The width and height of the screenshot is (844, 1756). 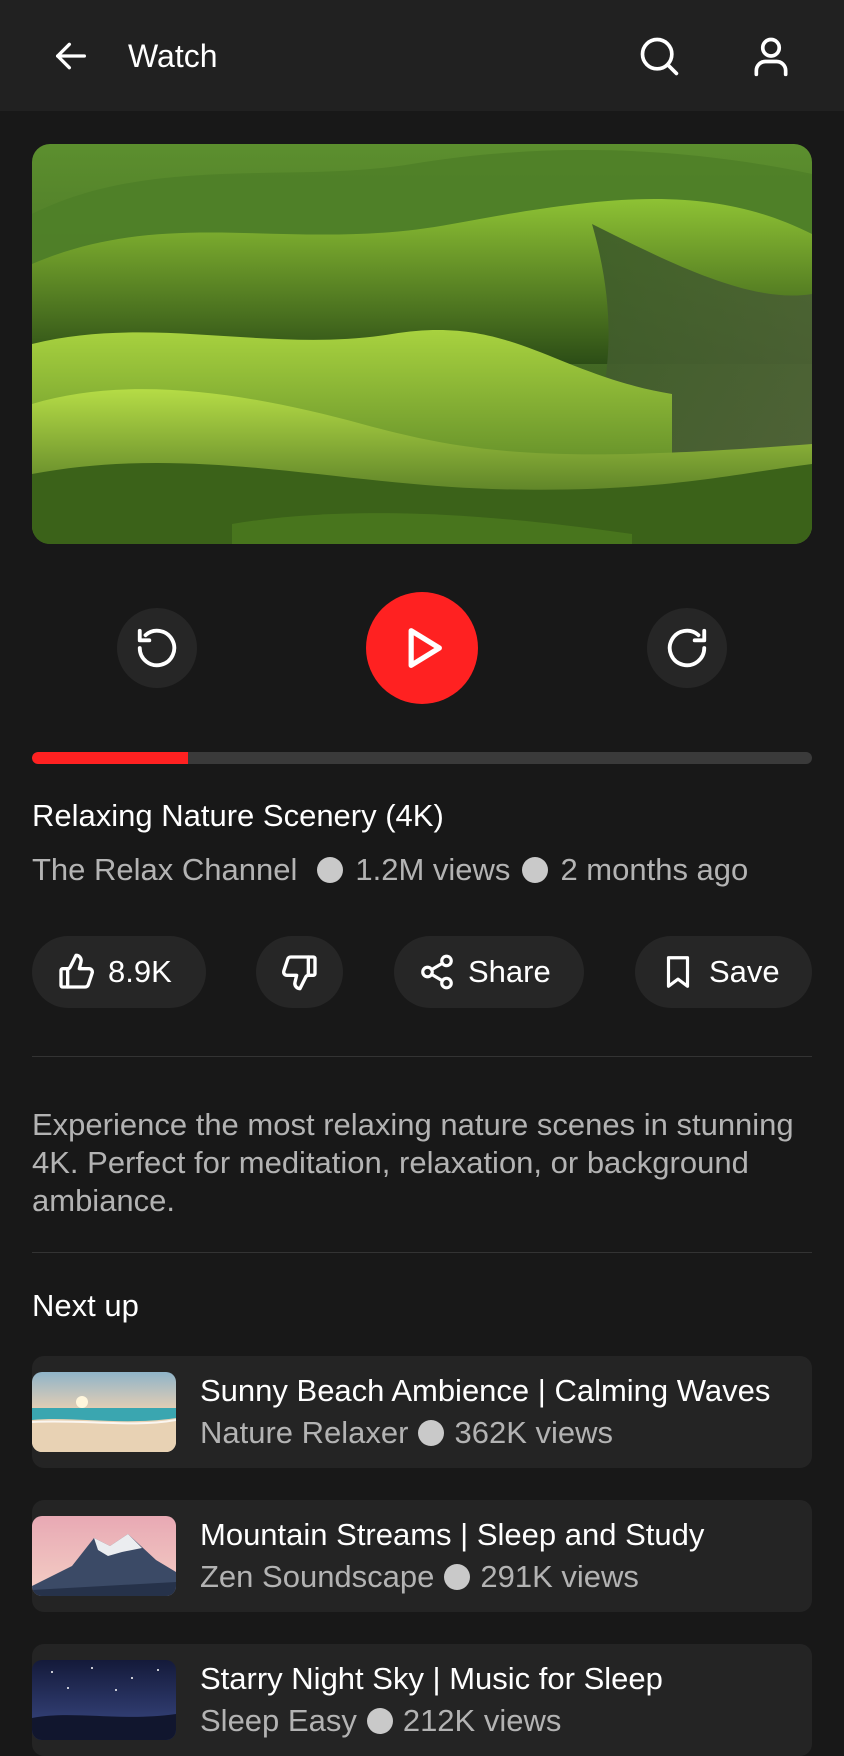 I want to click on profile-button, so click(x=771, y=56).